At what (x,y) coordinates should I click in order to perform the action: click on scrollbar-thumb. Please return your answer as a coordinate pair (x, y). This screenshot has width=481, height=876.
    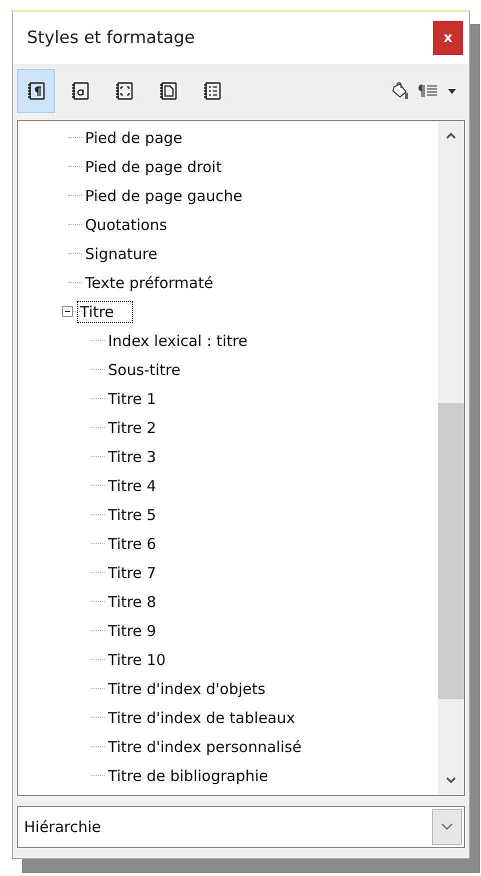
    Looking at the image, I should click on (451, 551).